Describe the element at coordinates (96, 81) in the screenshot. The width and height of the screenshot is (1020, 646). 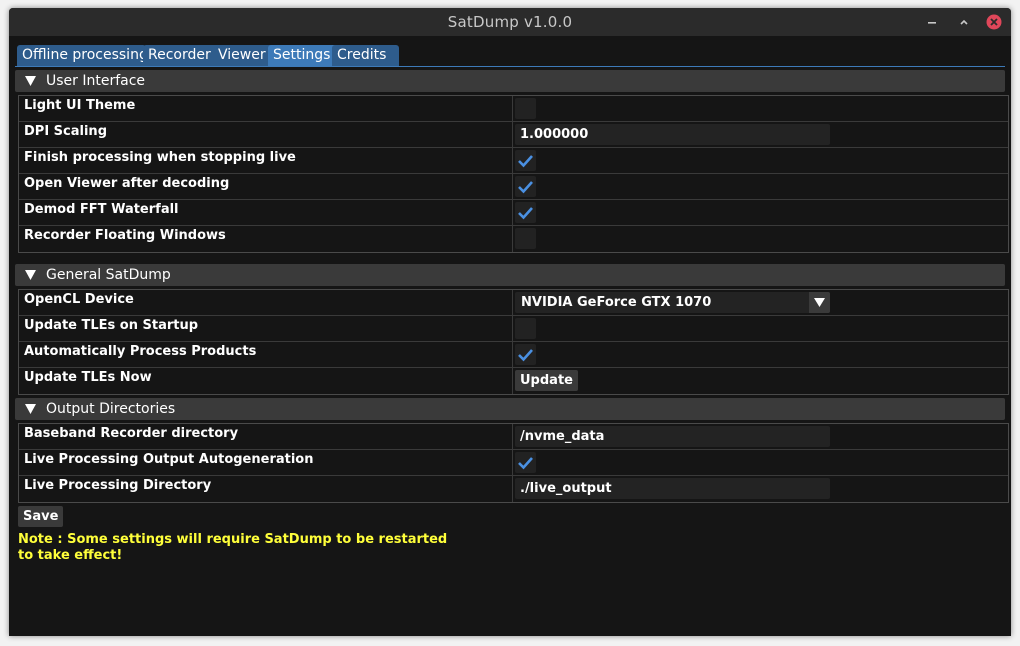
I see `section-title: User Interface` at that location.